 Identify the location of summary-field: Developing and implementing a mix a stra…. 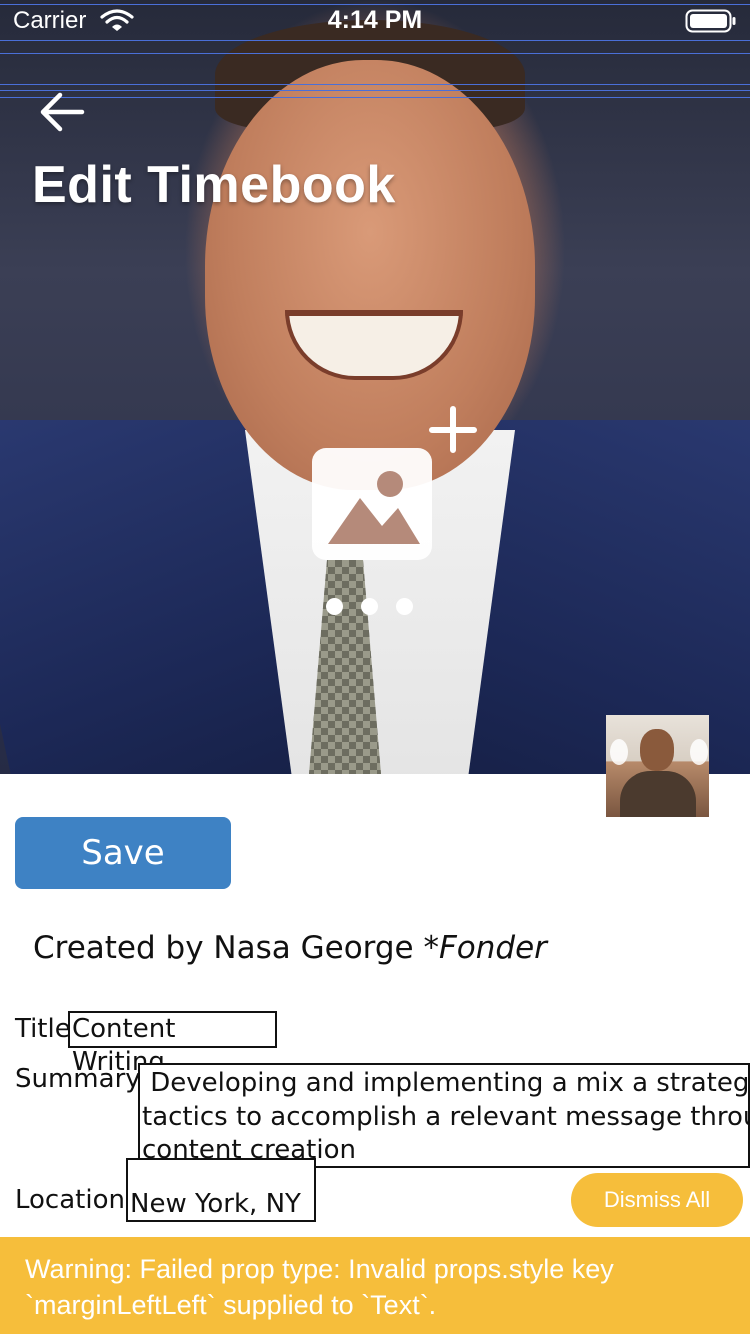
(444, 1115).